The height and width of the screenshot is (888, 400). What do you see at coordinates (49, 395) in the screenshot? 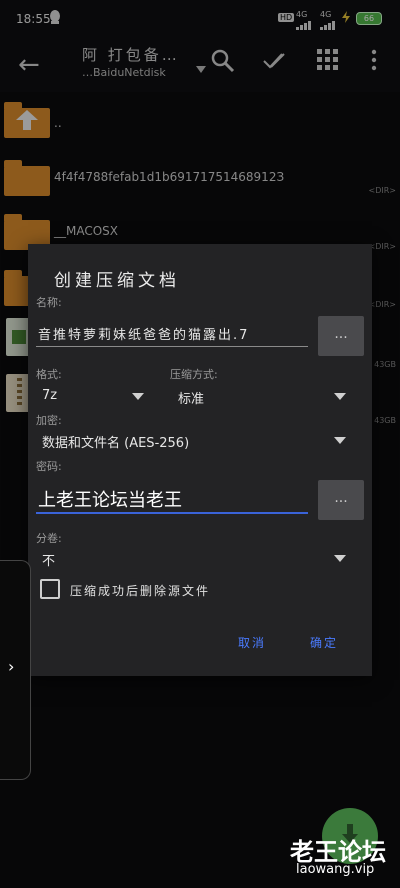
I see `format-select: 7z` at bounding box center [49, 395].